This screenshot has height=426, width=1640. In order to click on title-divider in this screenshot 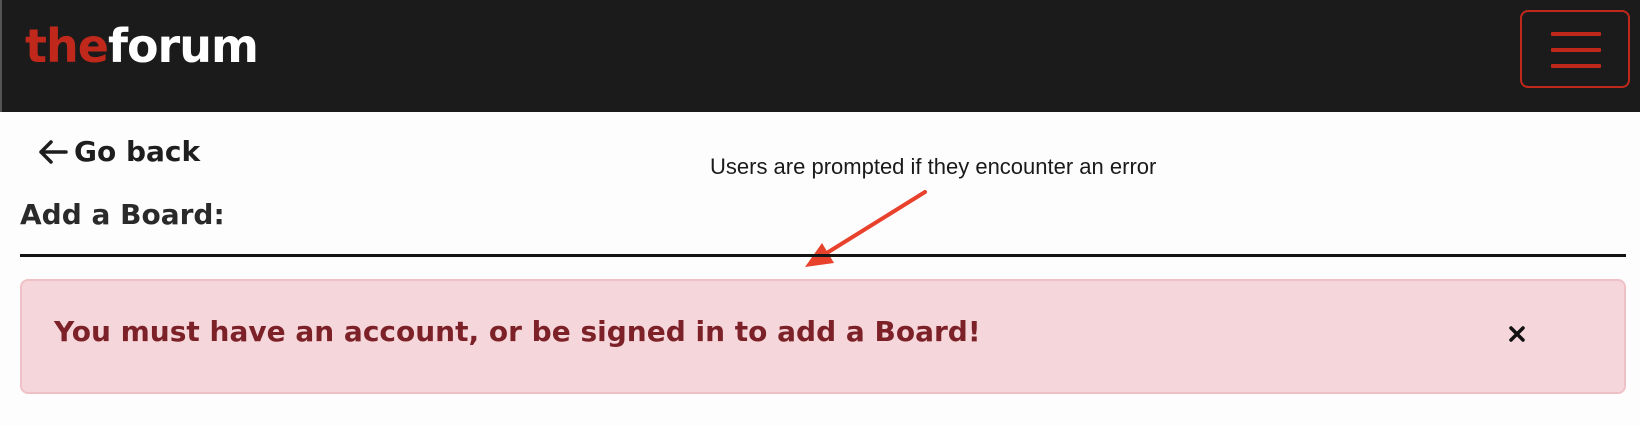, I will do `click(823, 255)`.